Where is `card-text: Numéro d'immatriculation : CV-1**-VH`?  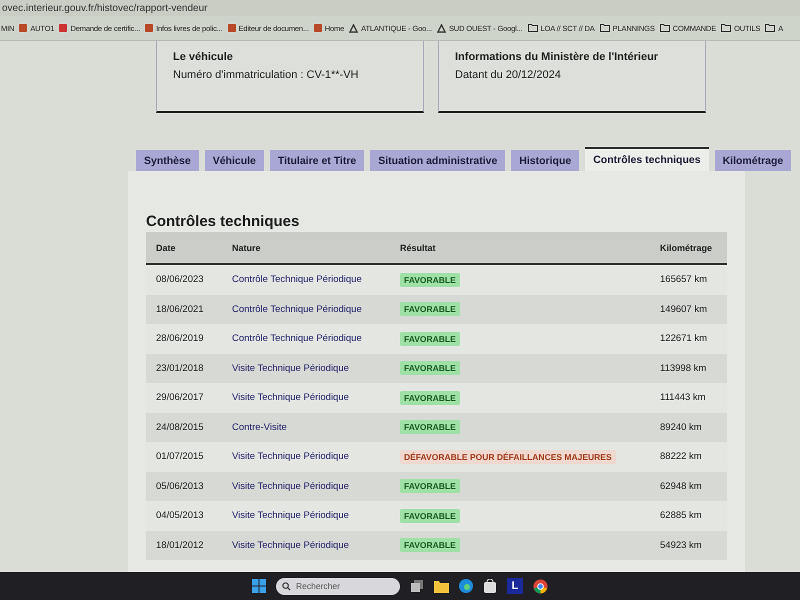
card-text: Numéro d'immatriculation : CV-1**-VH is located at coordinates (266, 75).